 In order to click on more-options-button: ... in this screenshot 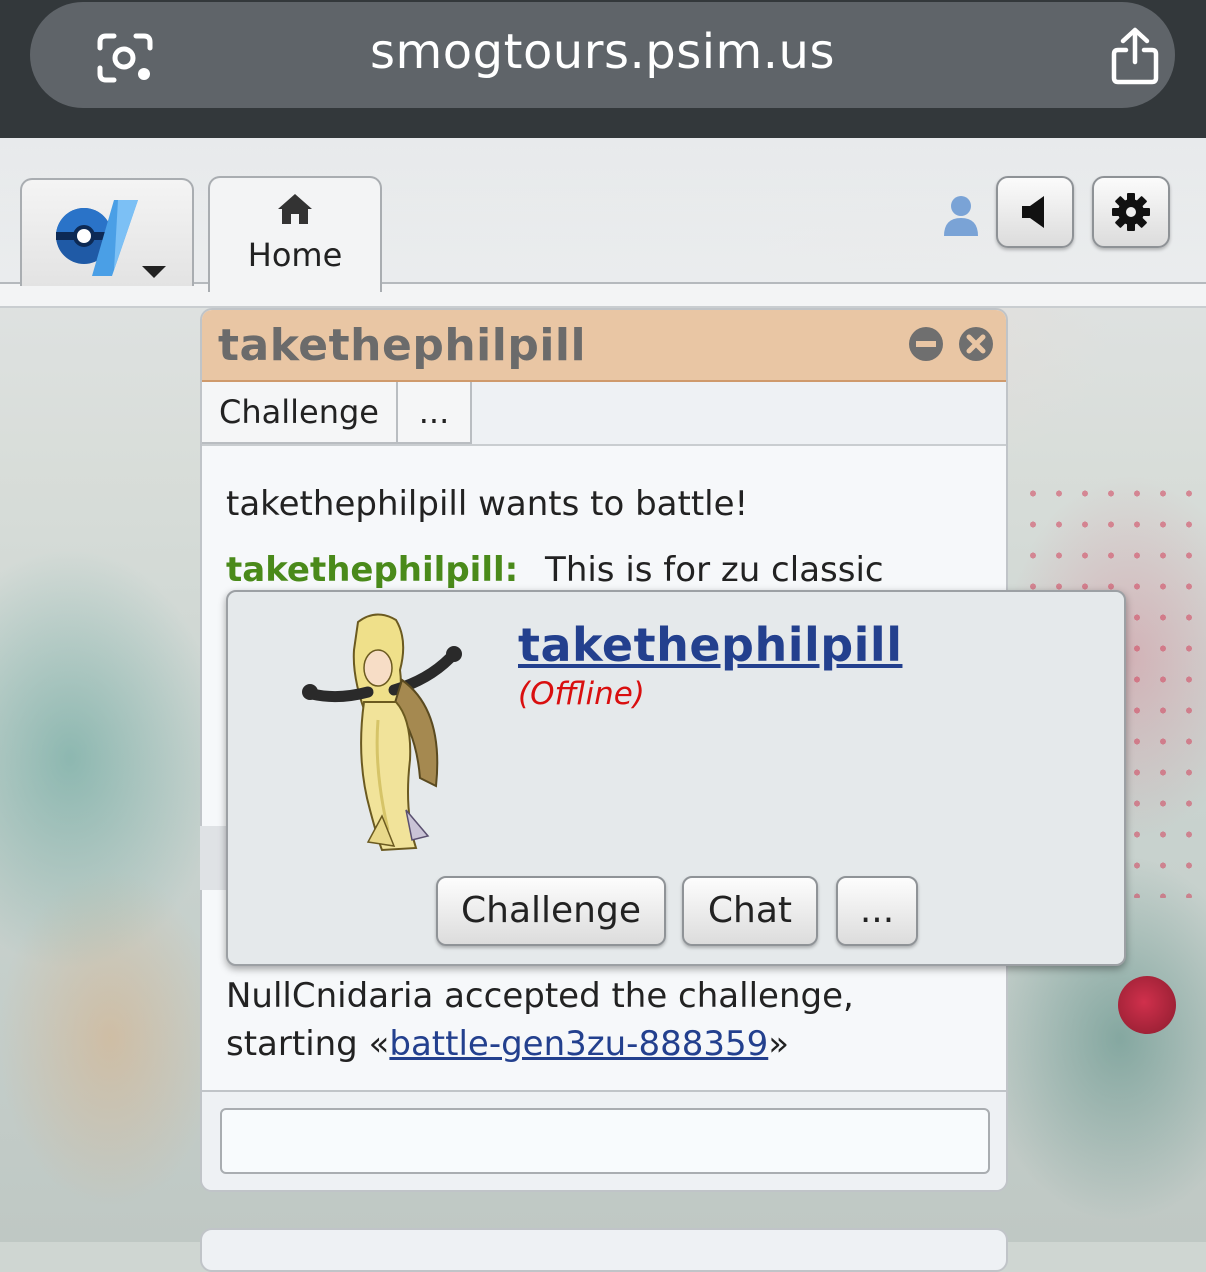, I will do `click(877, 911)`.